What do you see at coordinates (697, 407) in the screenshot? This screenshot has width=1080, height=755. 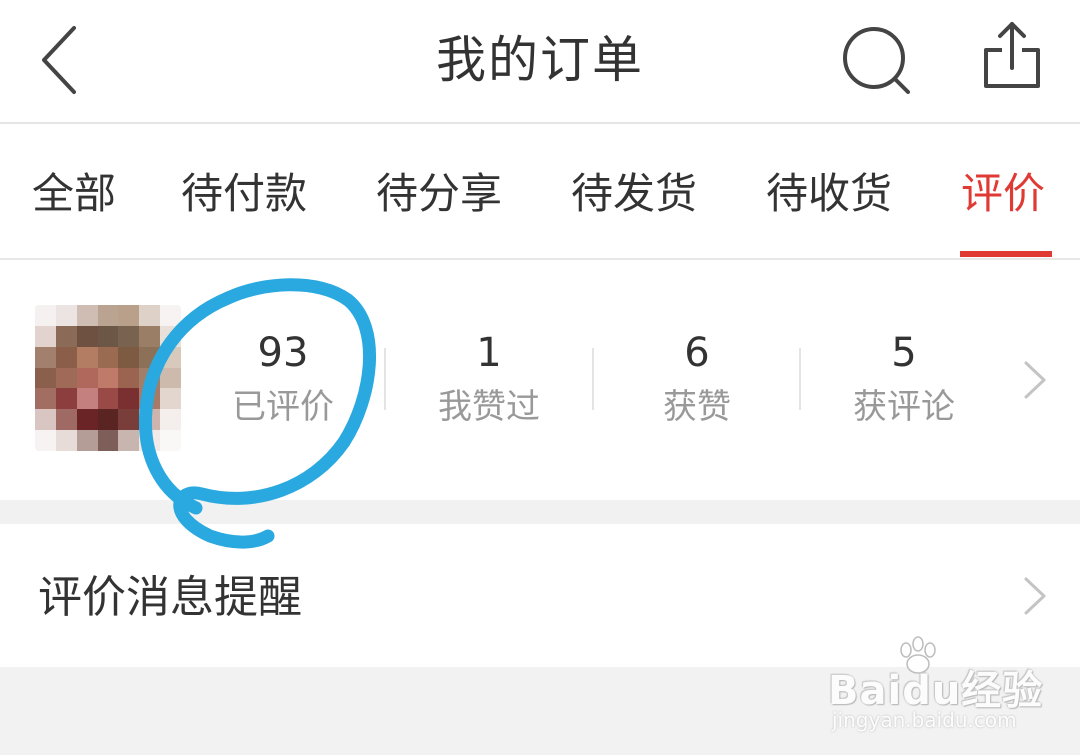 I see `stat-likes-received-label: 获赞` at bounding box center [697, 407].